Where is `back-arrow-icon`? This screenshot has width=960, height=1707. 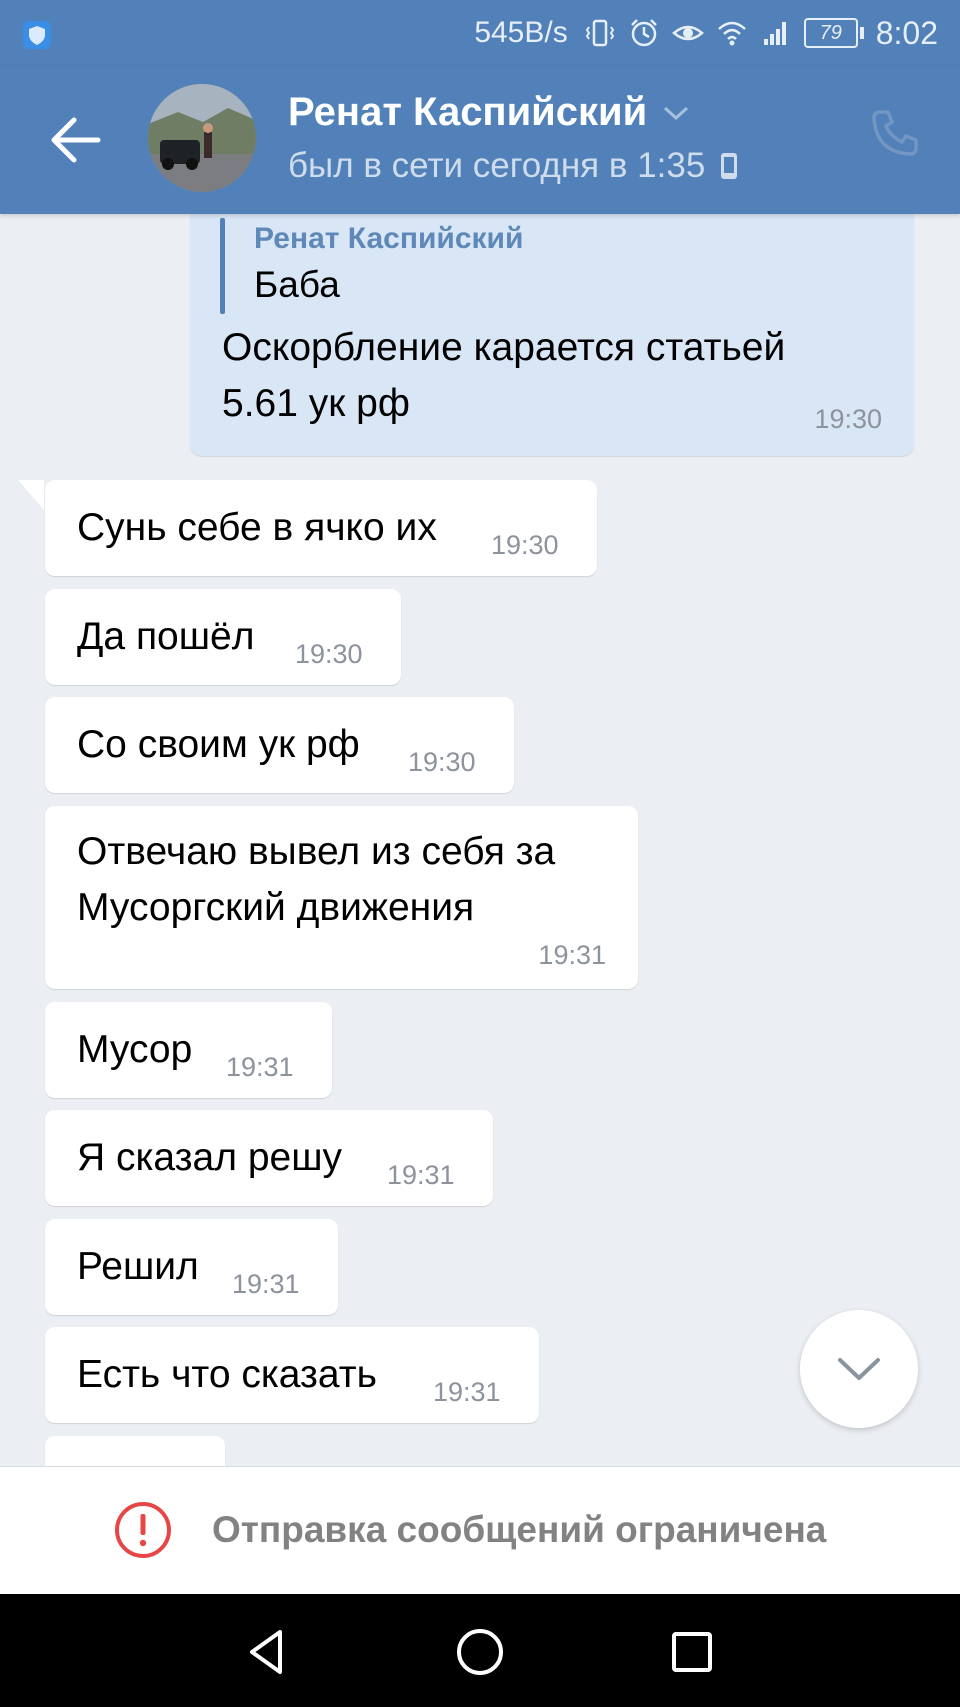
back-arrow-icon is located at coordinates (76, 140).